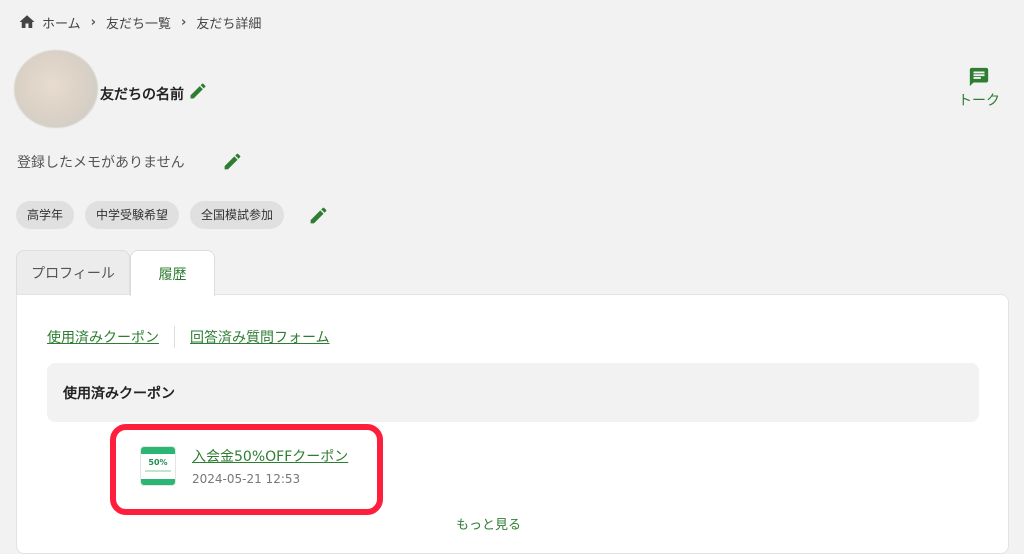 The image size is (1024, 554). What do you see at coordinates (270, 456) in the screenshot?
I see `coupon-title-link: 入会金50%OFFクーポン` at bounding box center [270, 456].